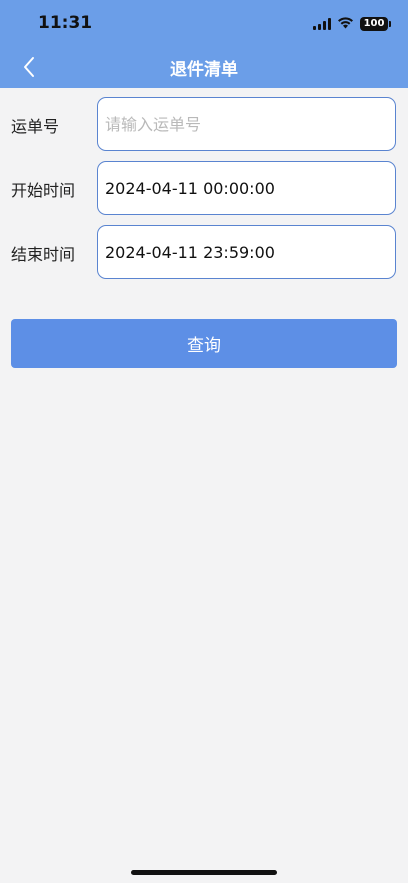  I want to click on battery-icon: 100, so click(375, 23).